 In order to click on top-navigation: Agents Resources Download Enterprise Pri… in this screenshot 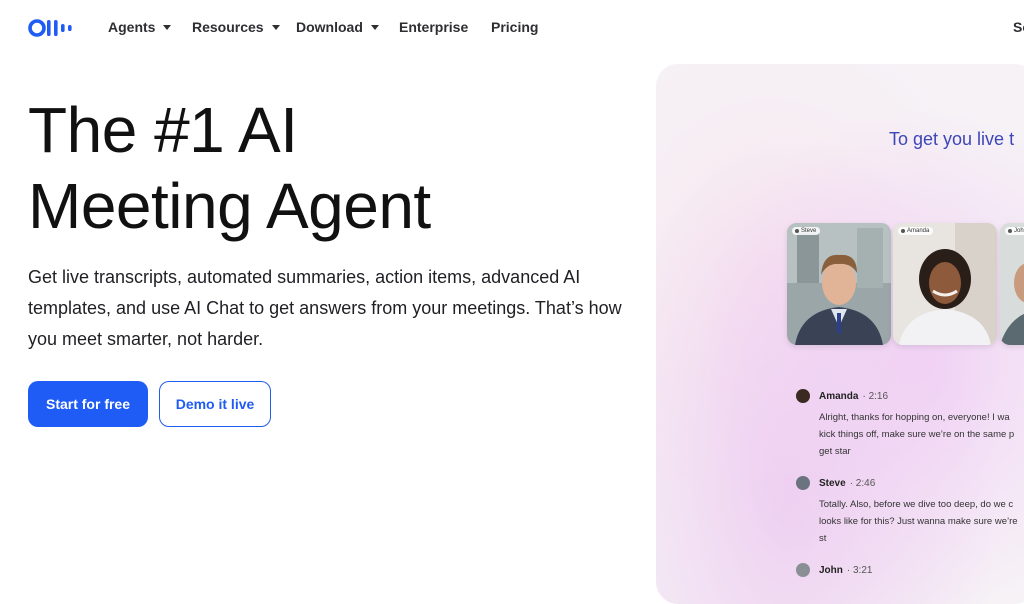, I will do `click(512, 28)`.